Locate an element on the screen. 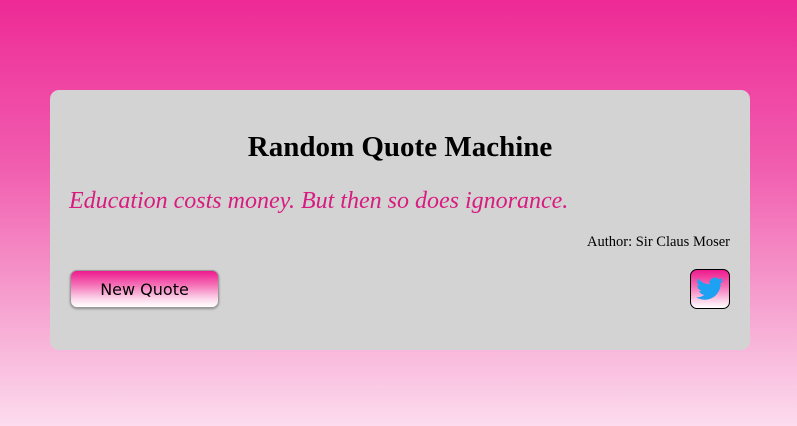  tweet-button is located at coordinates (710, 289).